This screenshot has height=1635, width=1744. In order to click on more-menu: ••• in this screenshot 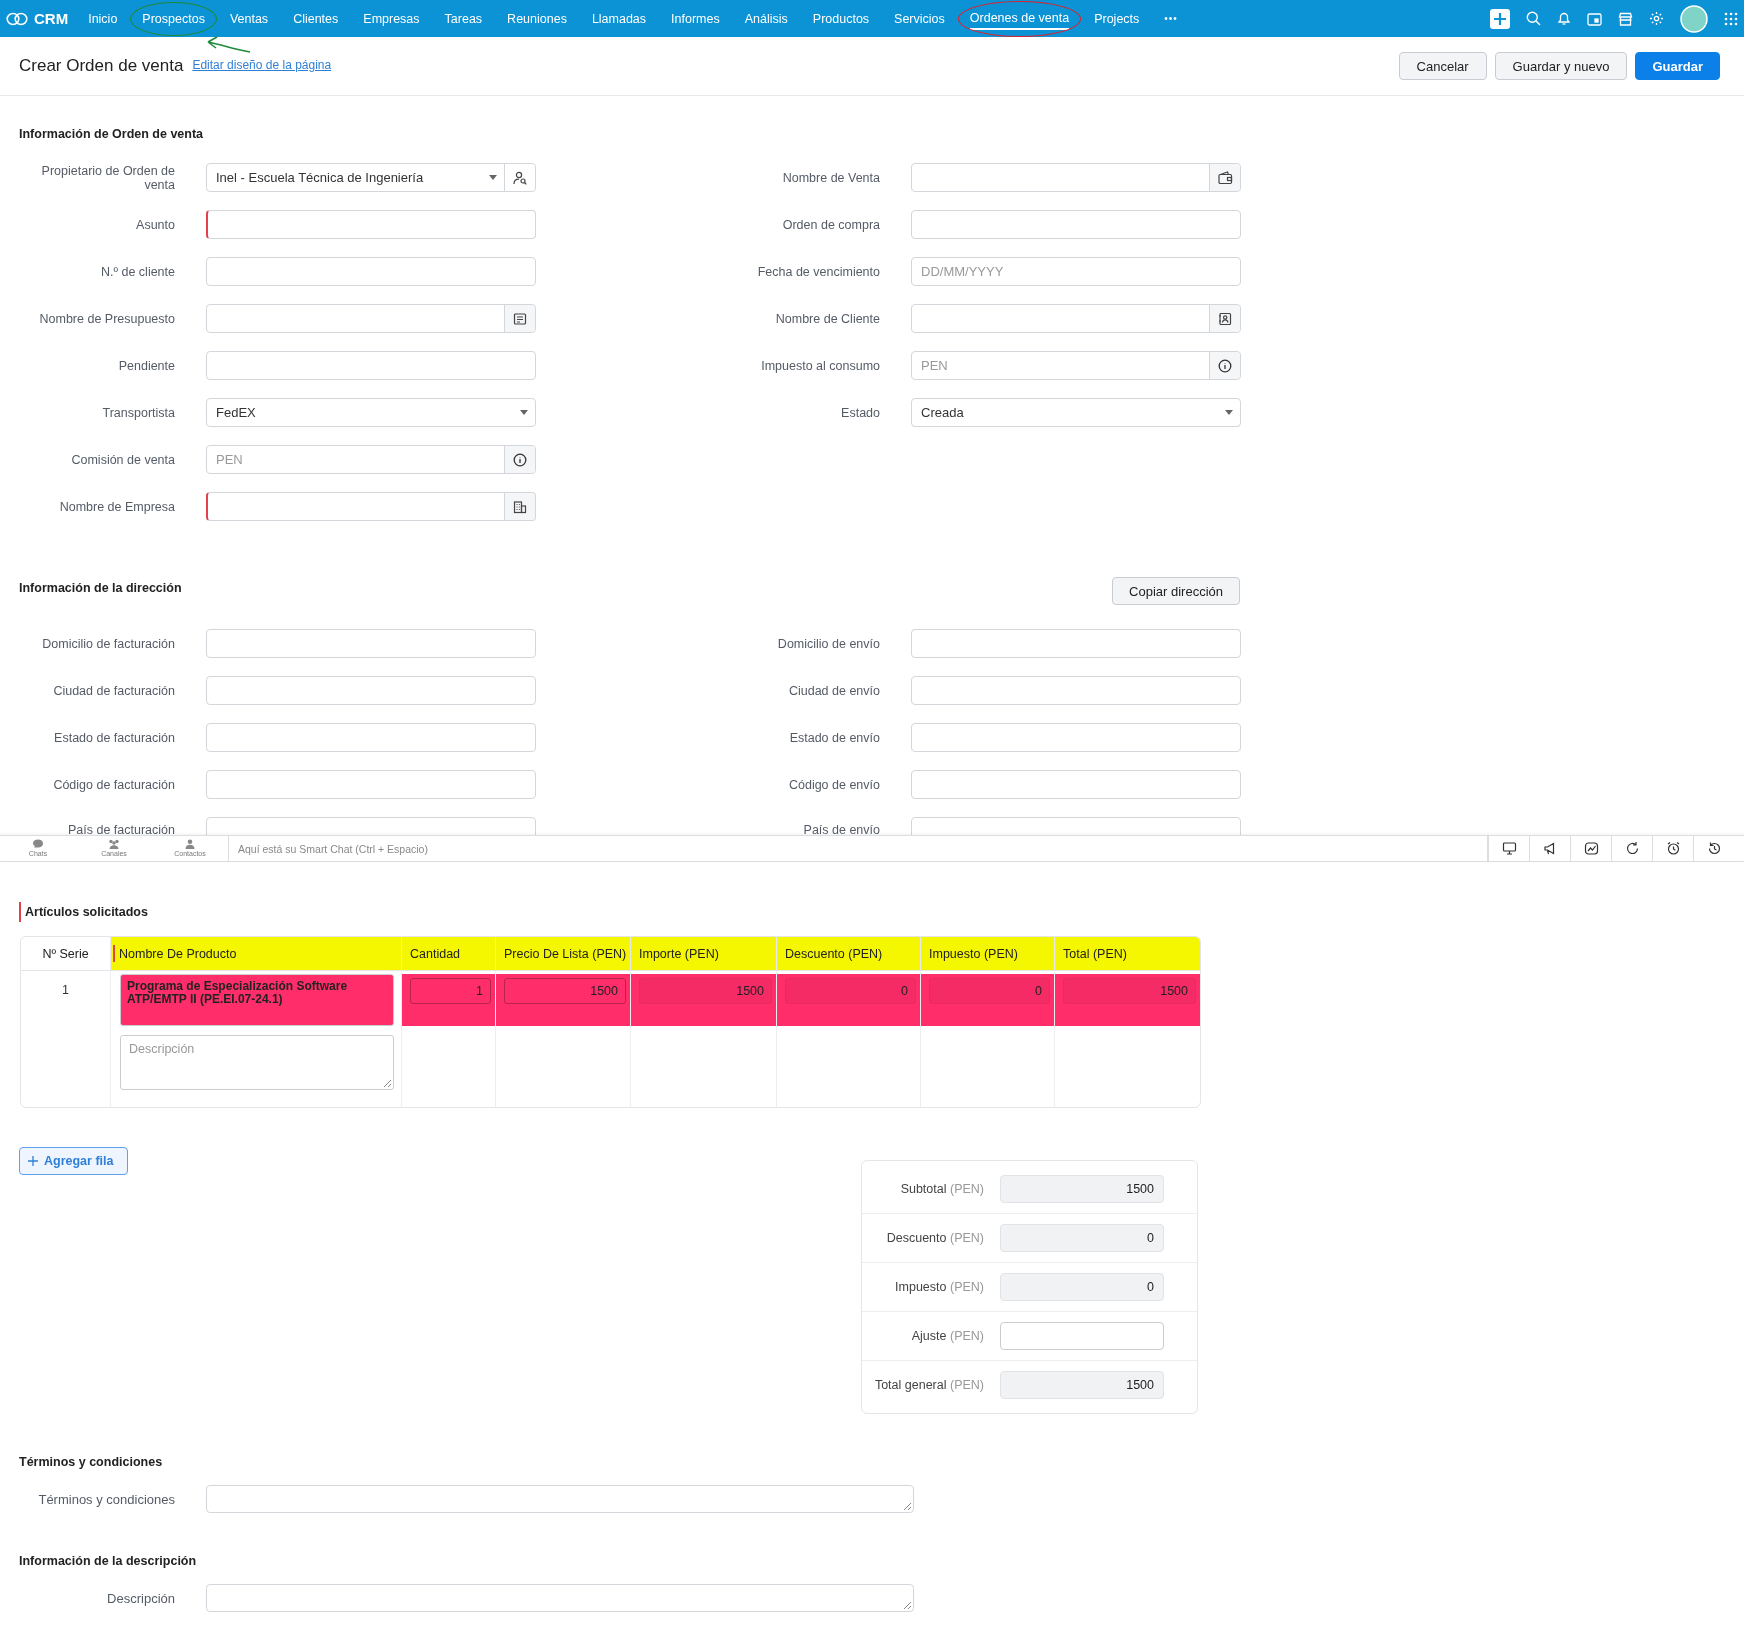, I will do `click(1171, 18)`.